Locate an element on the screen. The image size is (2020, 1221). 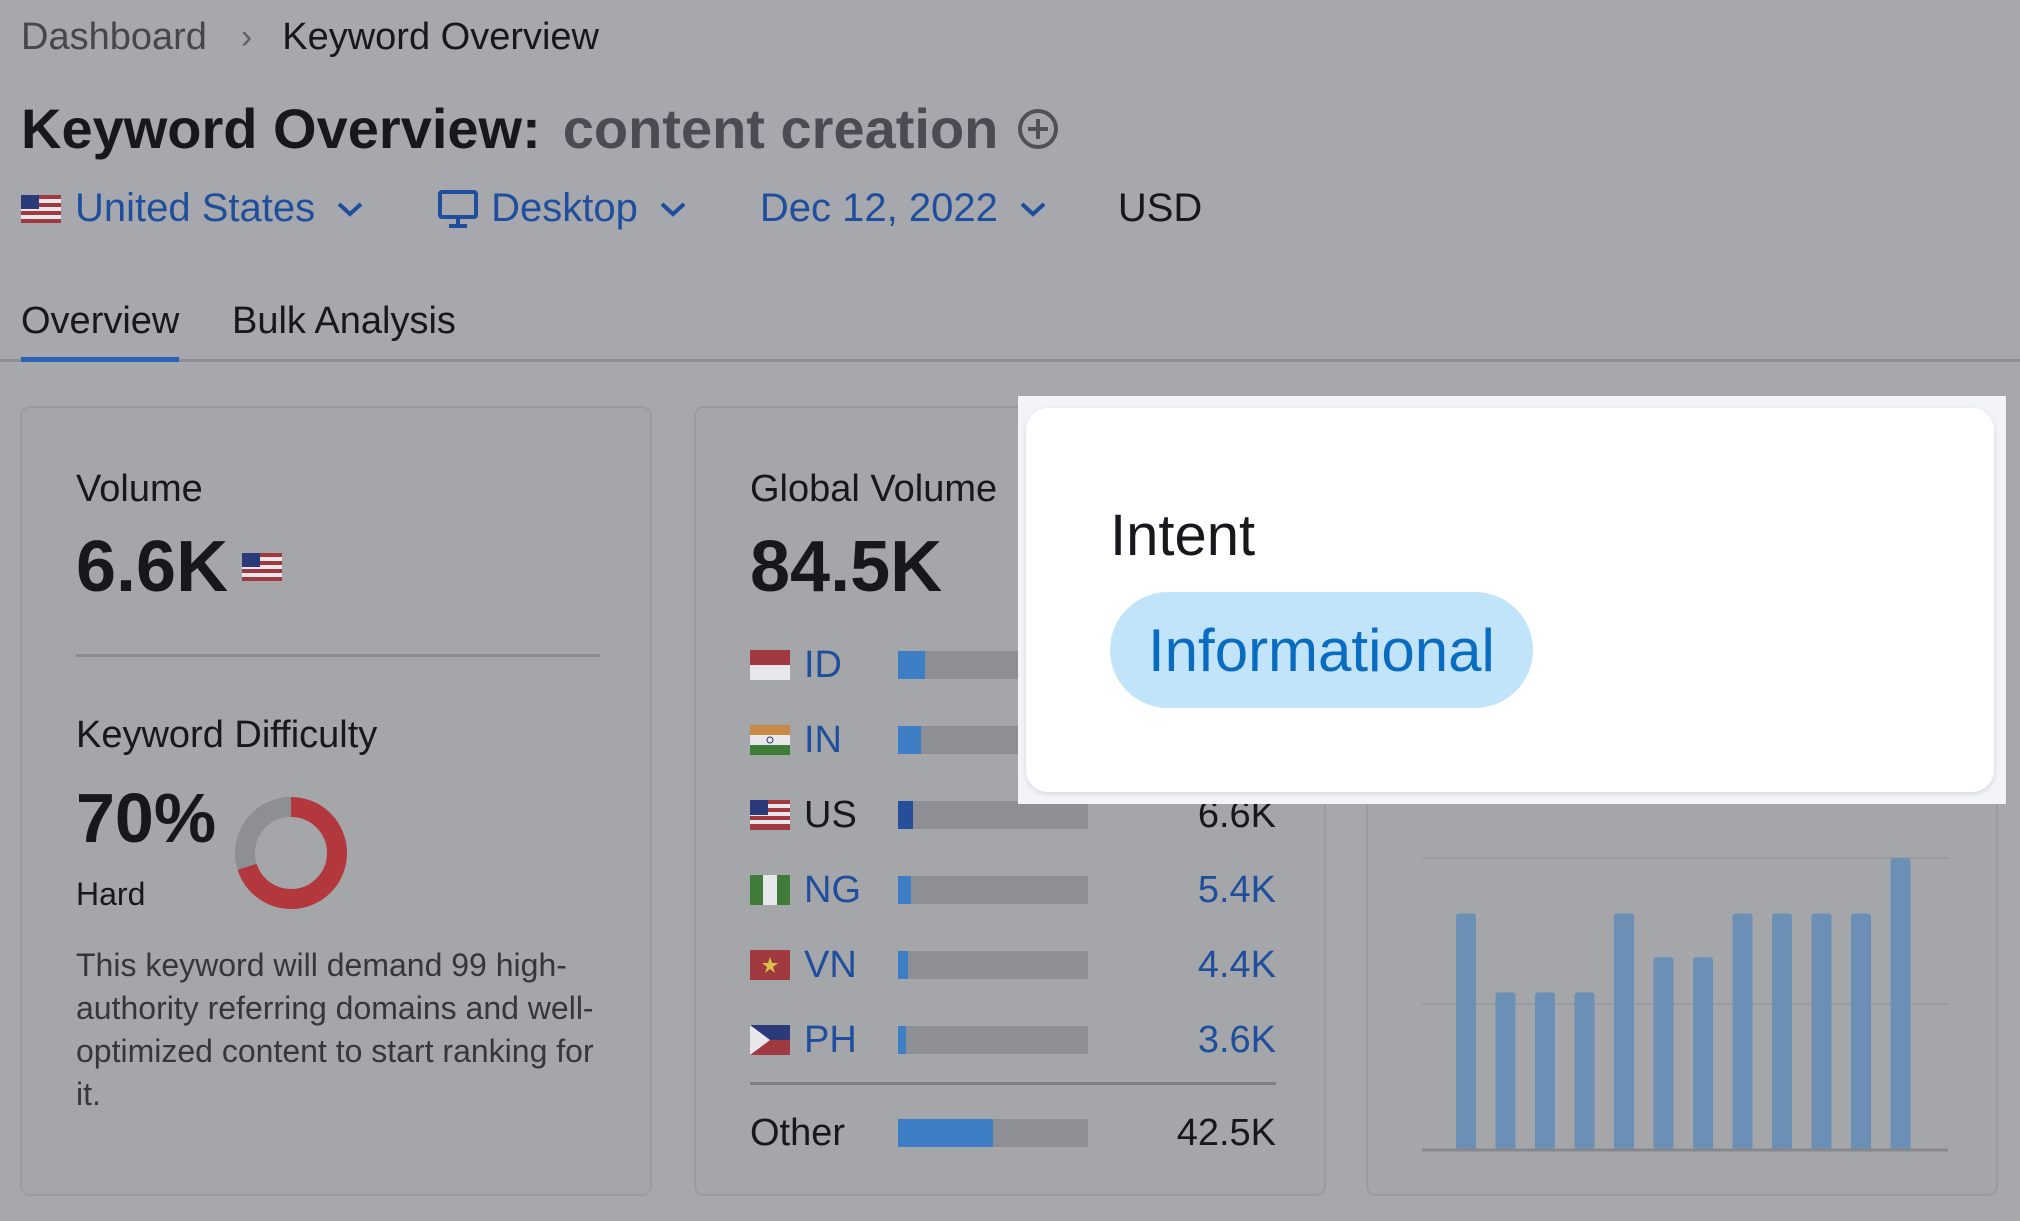
country-code: US is located at coordinates (830, 814).